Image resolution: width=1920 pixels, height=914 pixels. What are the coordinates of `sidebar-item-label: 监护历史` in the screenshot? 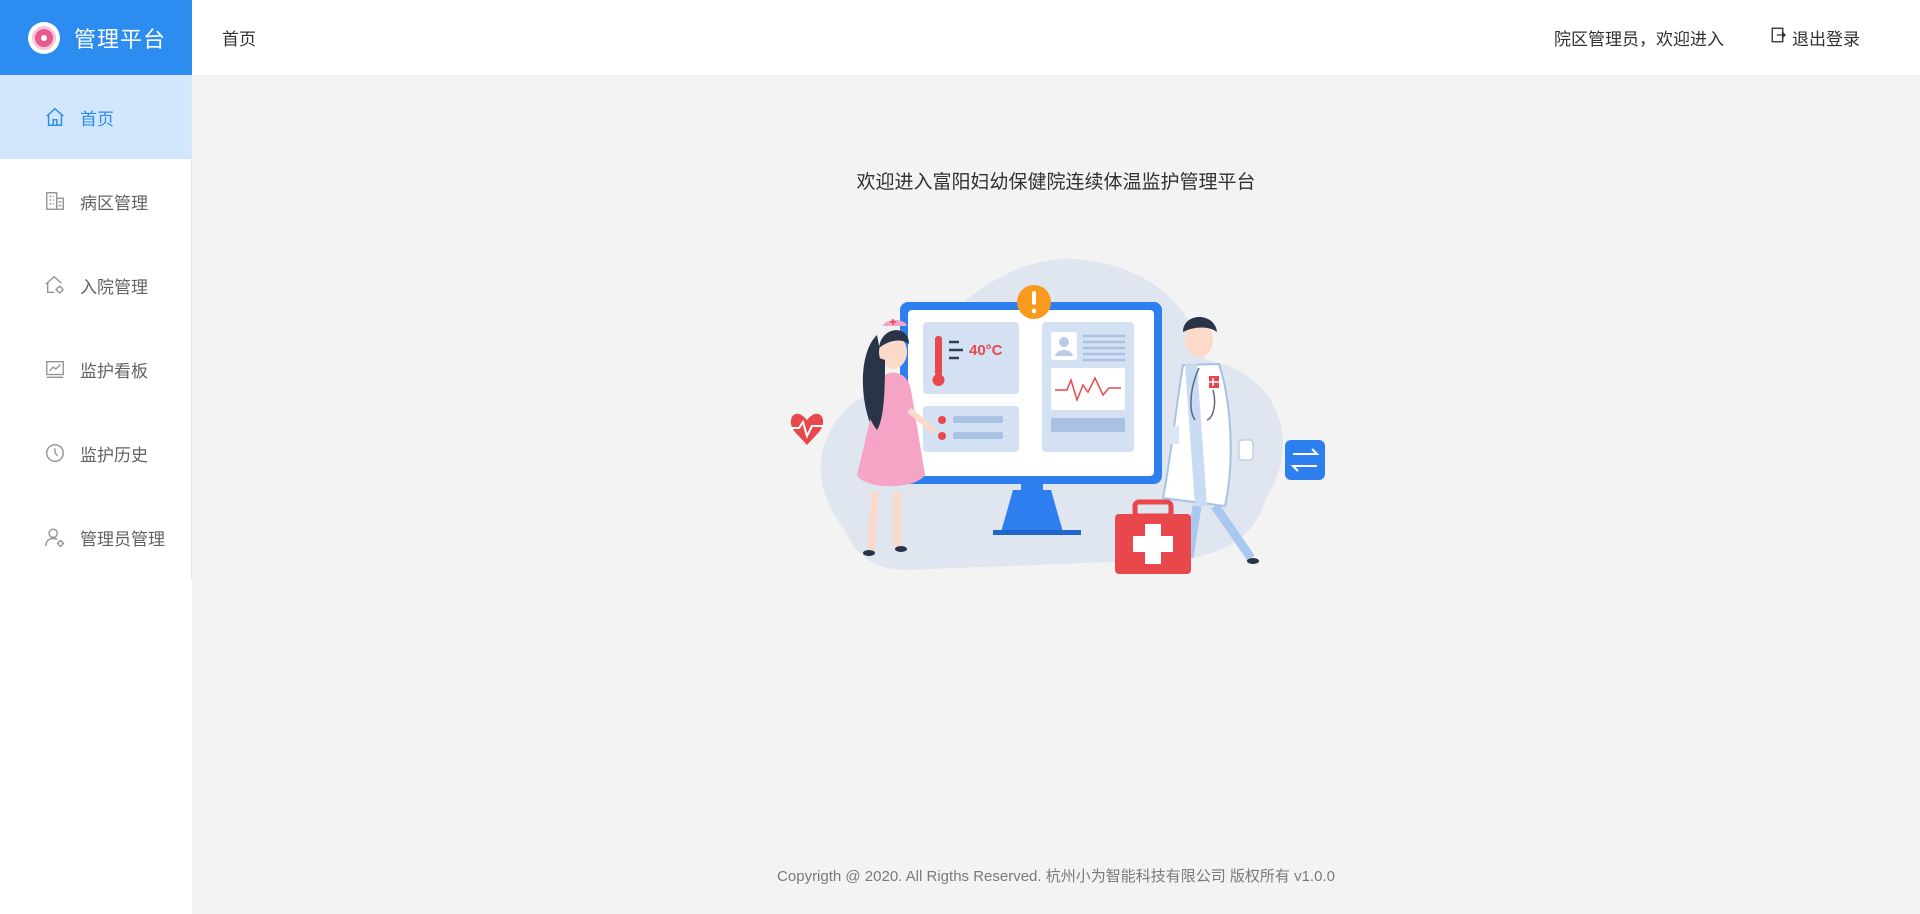 It's located at (114, 455).